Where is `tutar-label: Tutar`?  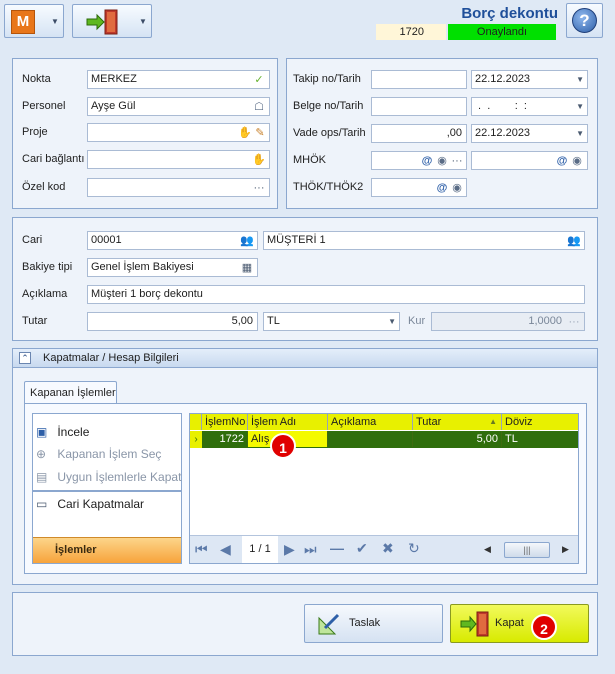
tutar-label: Tutar is located at coordinates (35, 321).